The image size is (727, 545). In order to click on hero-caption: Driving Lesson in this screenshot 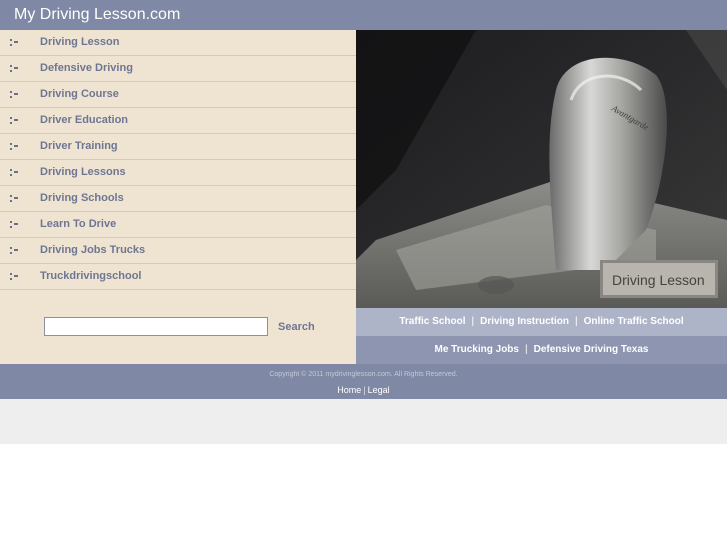, I will do `click(659, 279)`.